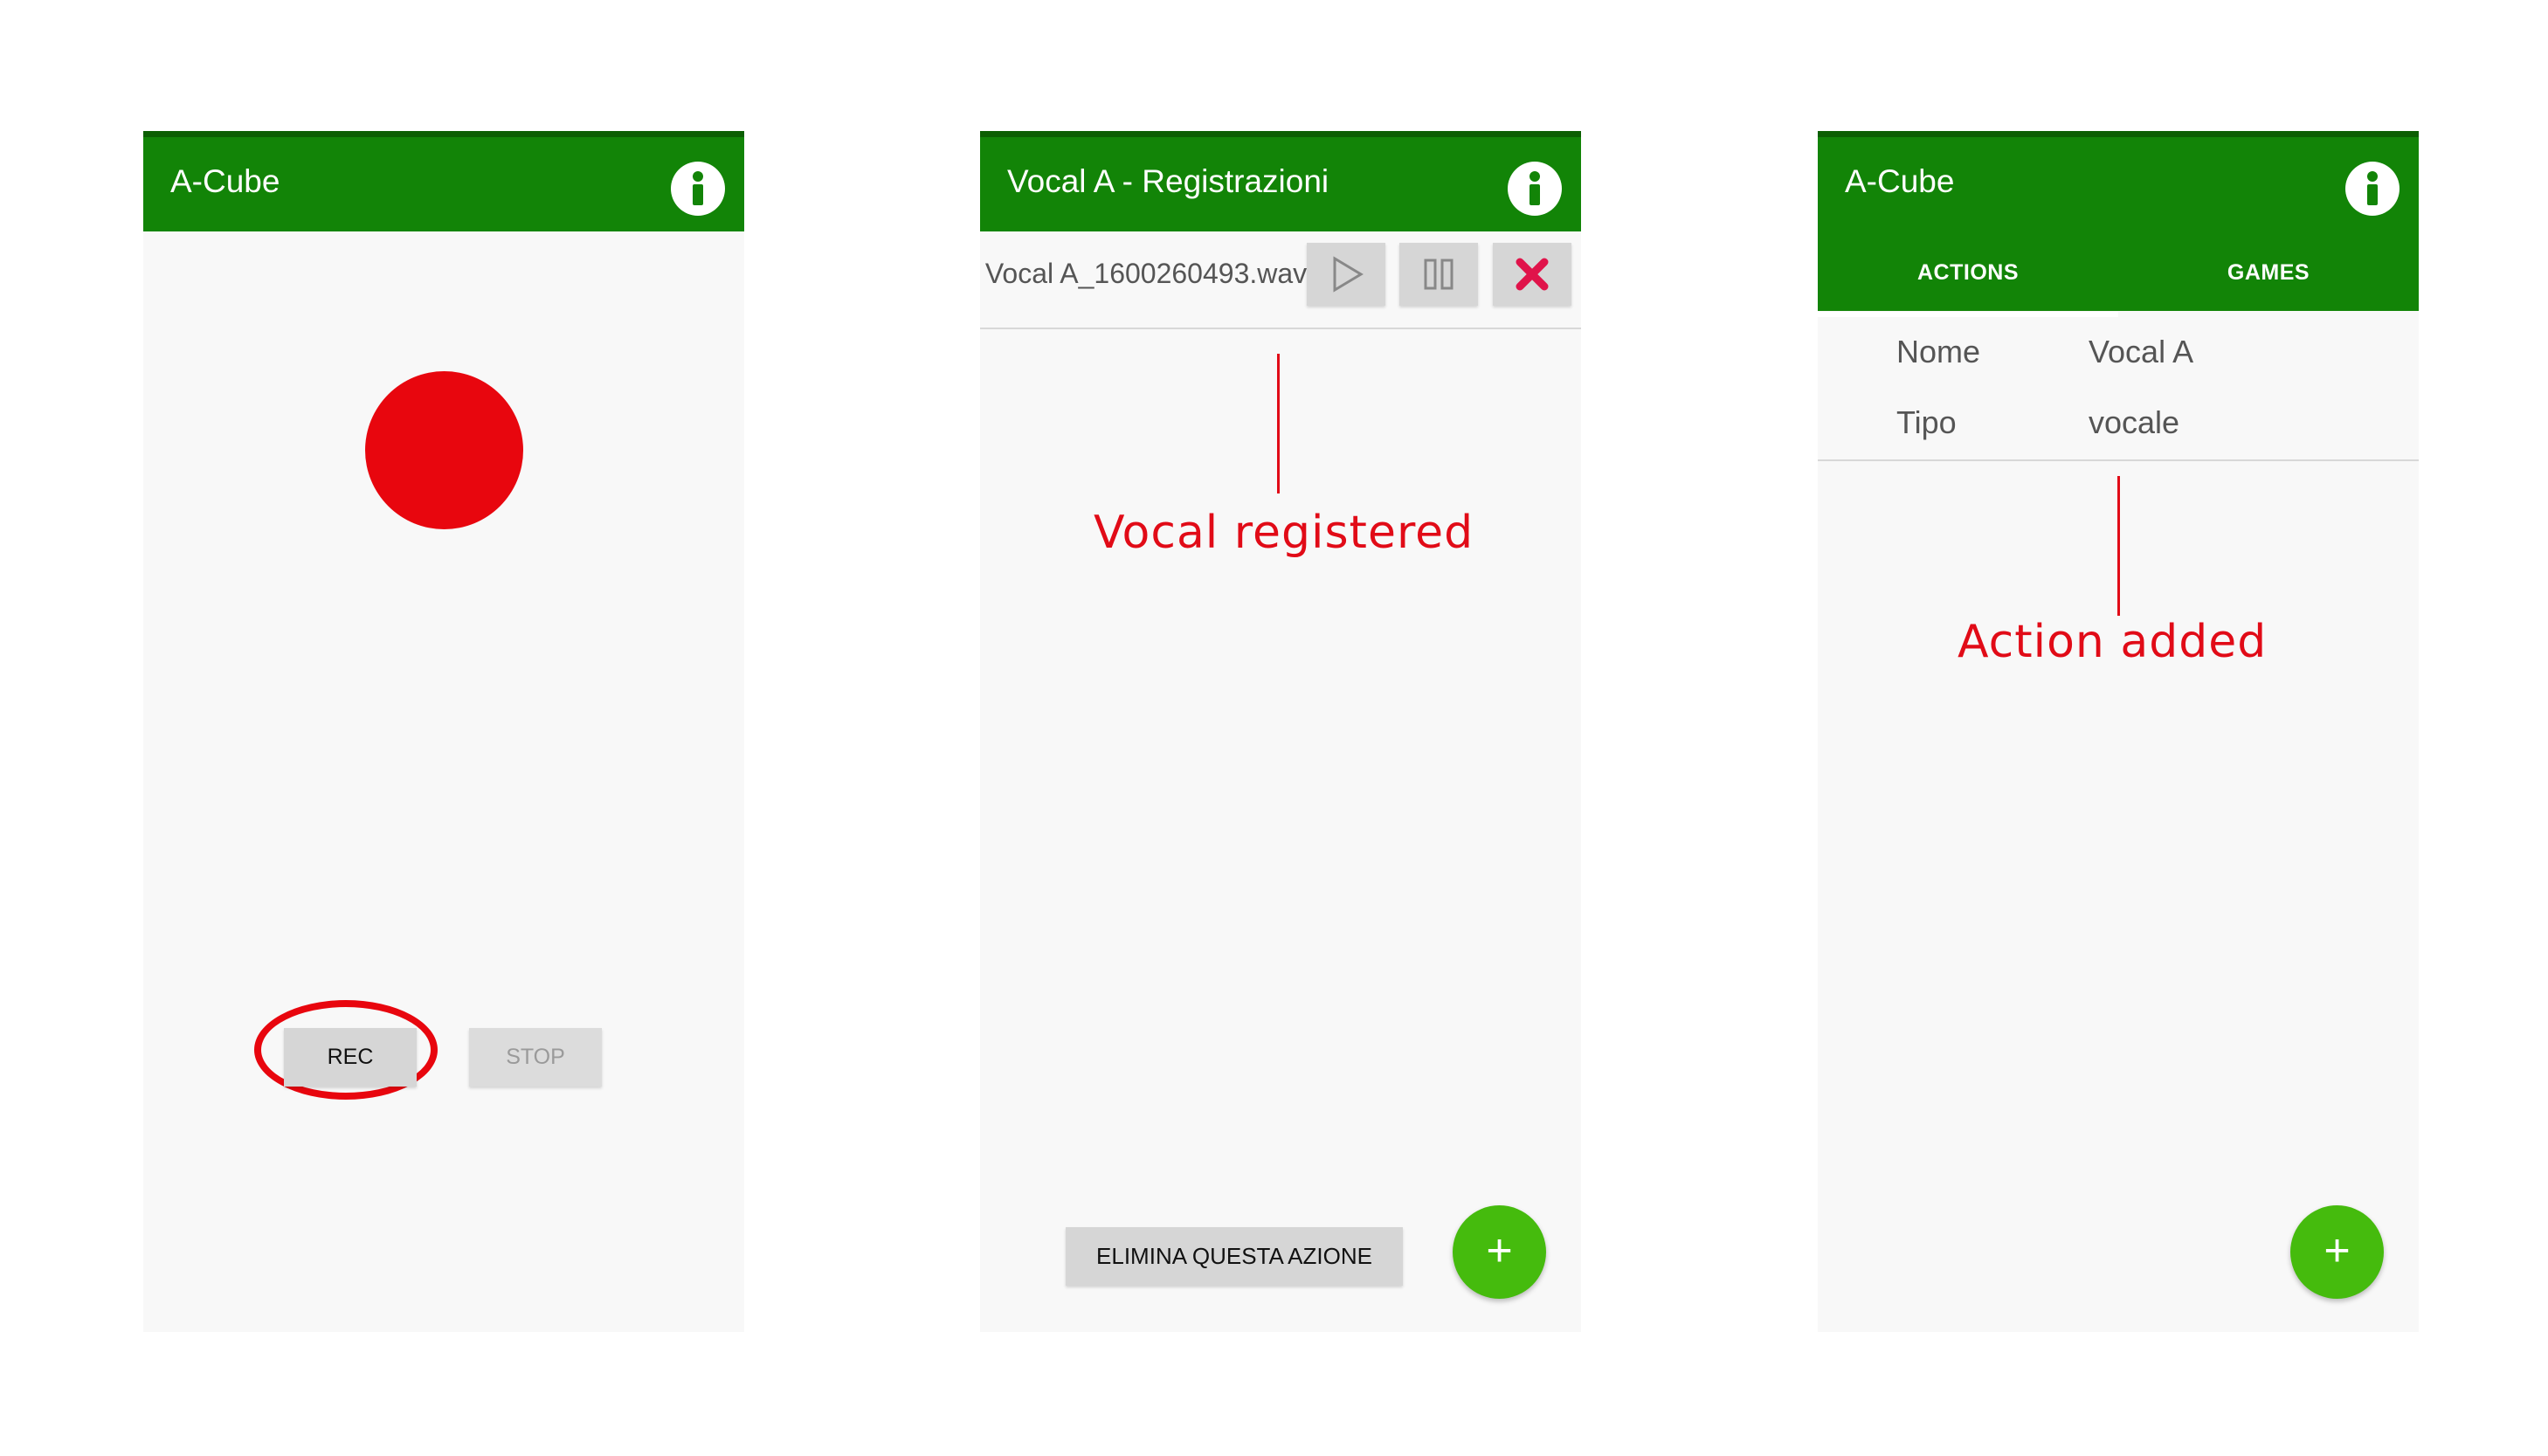 The height and width of the screenshot is (1456, 2548). Describe the element at coordinates (2118, 224) in the screenshot. I see `app-bar: A-Cube ACTIONS GAMES` at that location.